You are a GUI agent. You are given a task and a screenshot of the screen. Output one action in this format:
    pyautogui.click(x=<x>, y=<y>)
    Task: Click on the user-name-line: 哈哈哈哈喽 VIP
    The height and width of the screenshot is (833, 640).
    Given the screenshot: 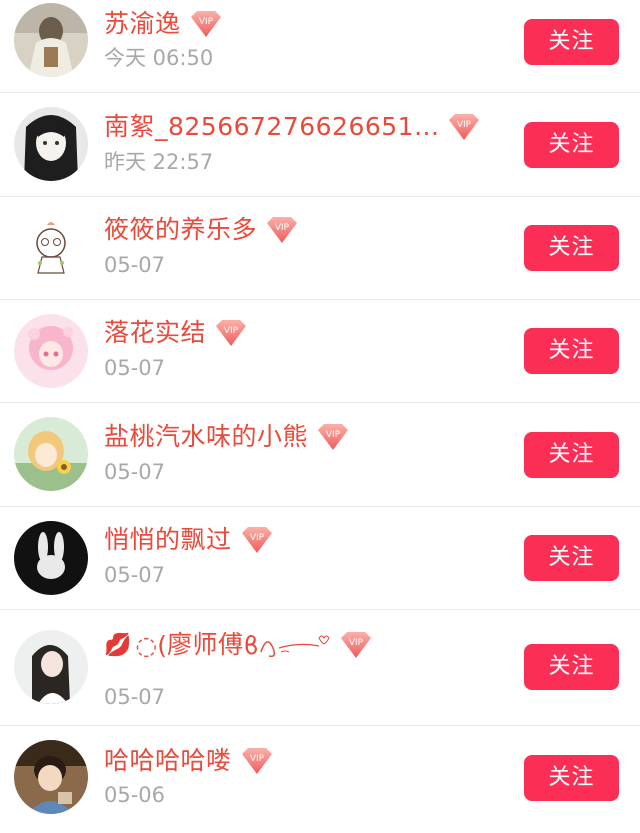 What is the action you would take?
    pyautogui.click(x=190, y=761)
    